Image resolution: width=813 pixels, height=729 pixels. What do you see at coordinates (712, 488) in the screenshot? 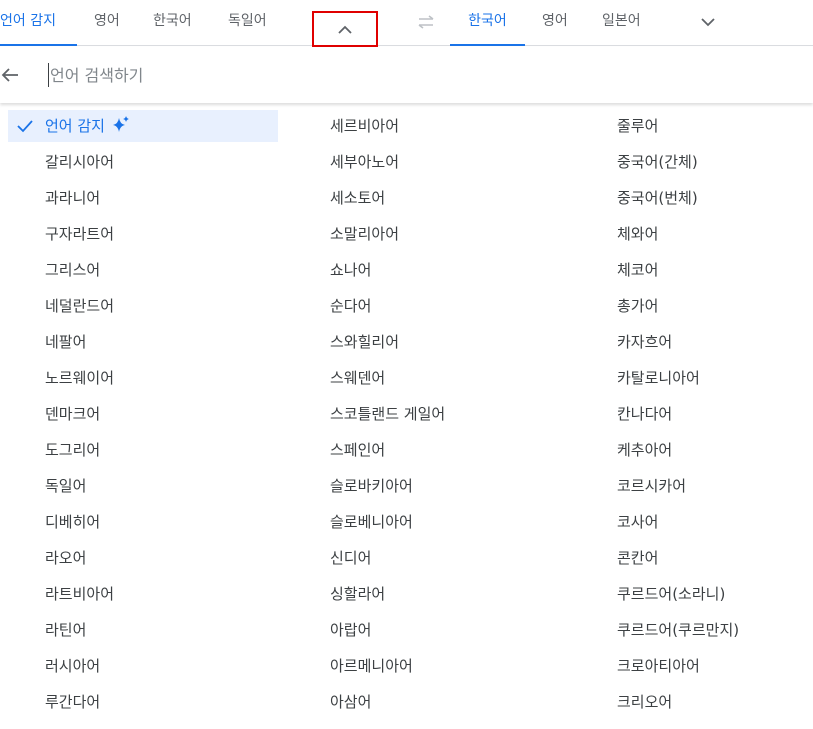
I see `language-option: 코르시카어` at bounding box center [712, 488].